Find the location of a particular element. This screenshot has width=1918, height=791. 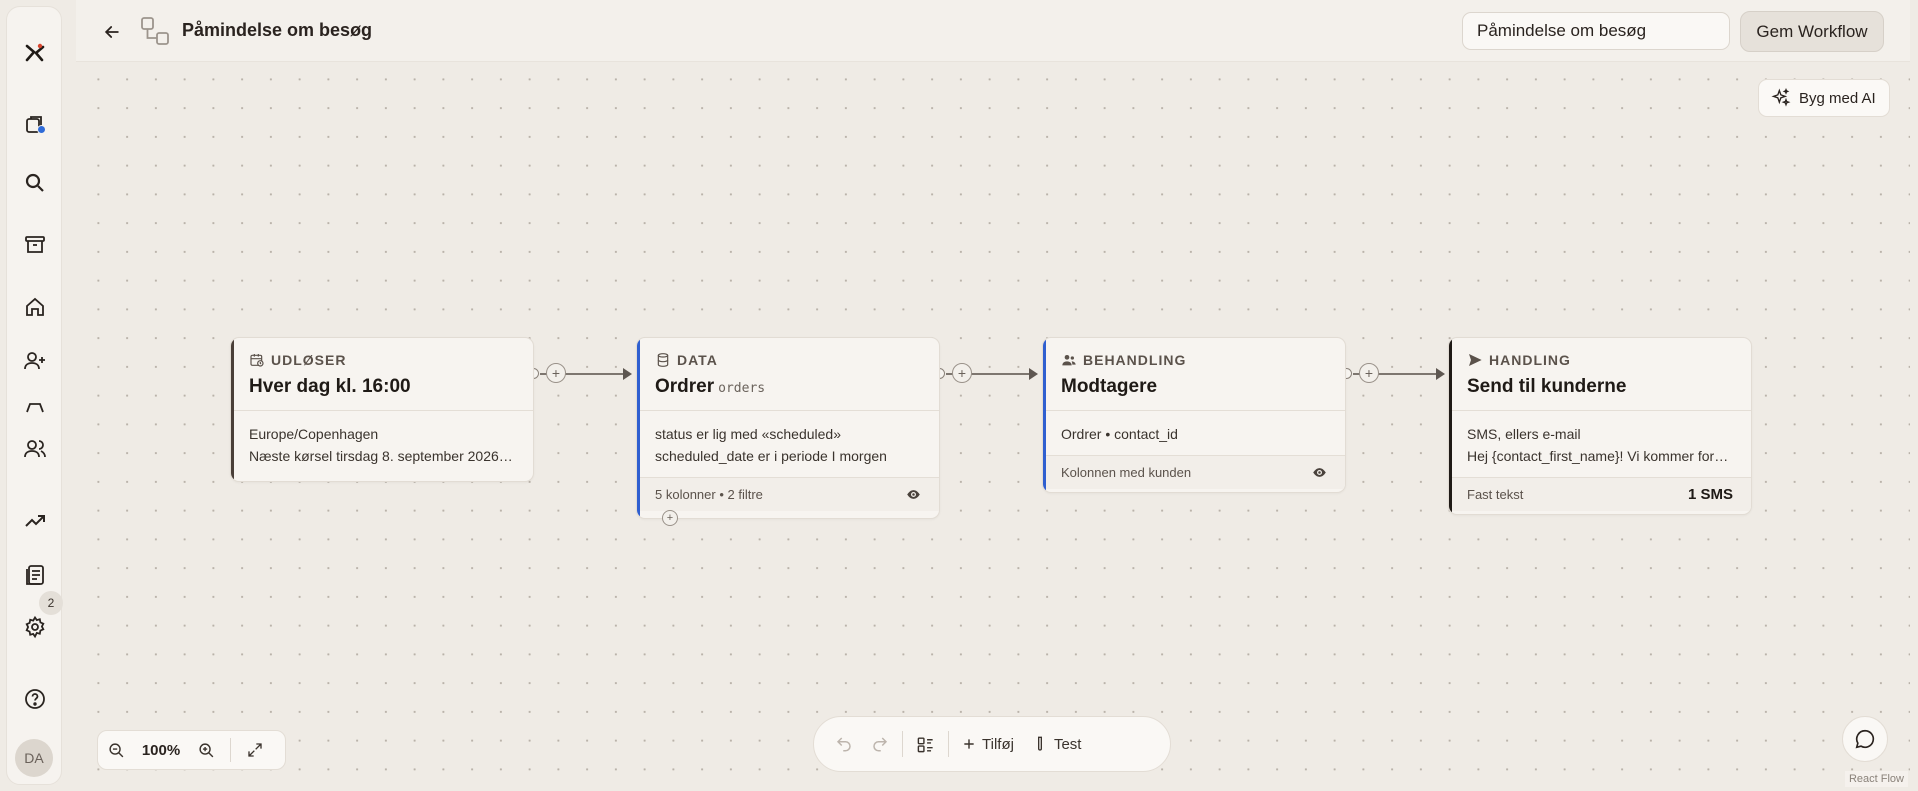

database-icon is located at coordinates (663, 360).